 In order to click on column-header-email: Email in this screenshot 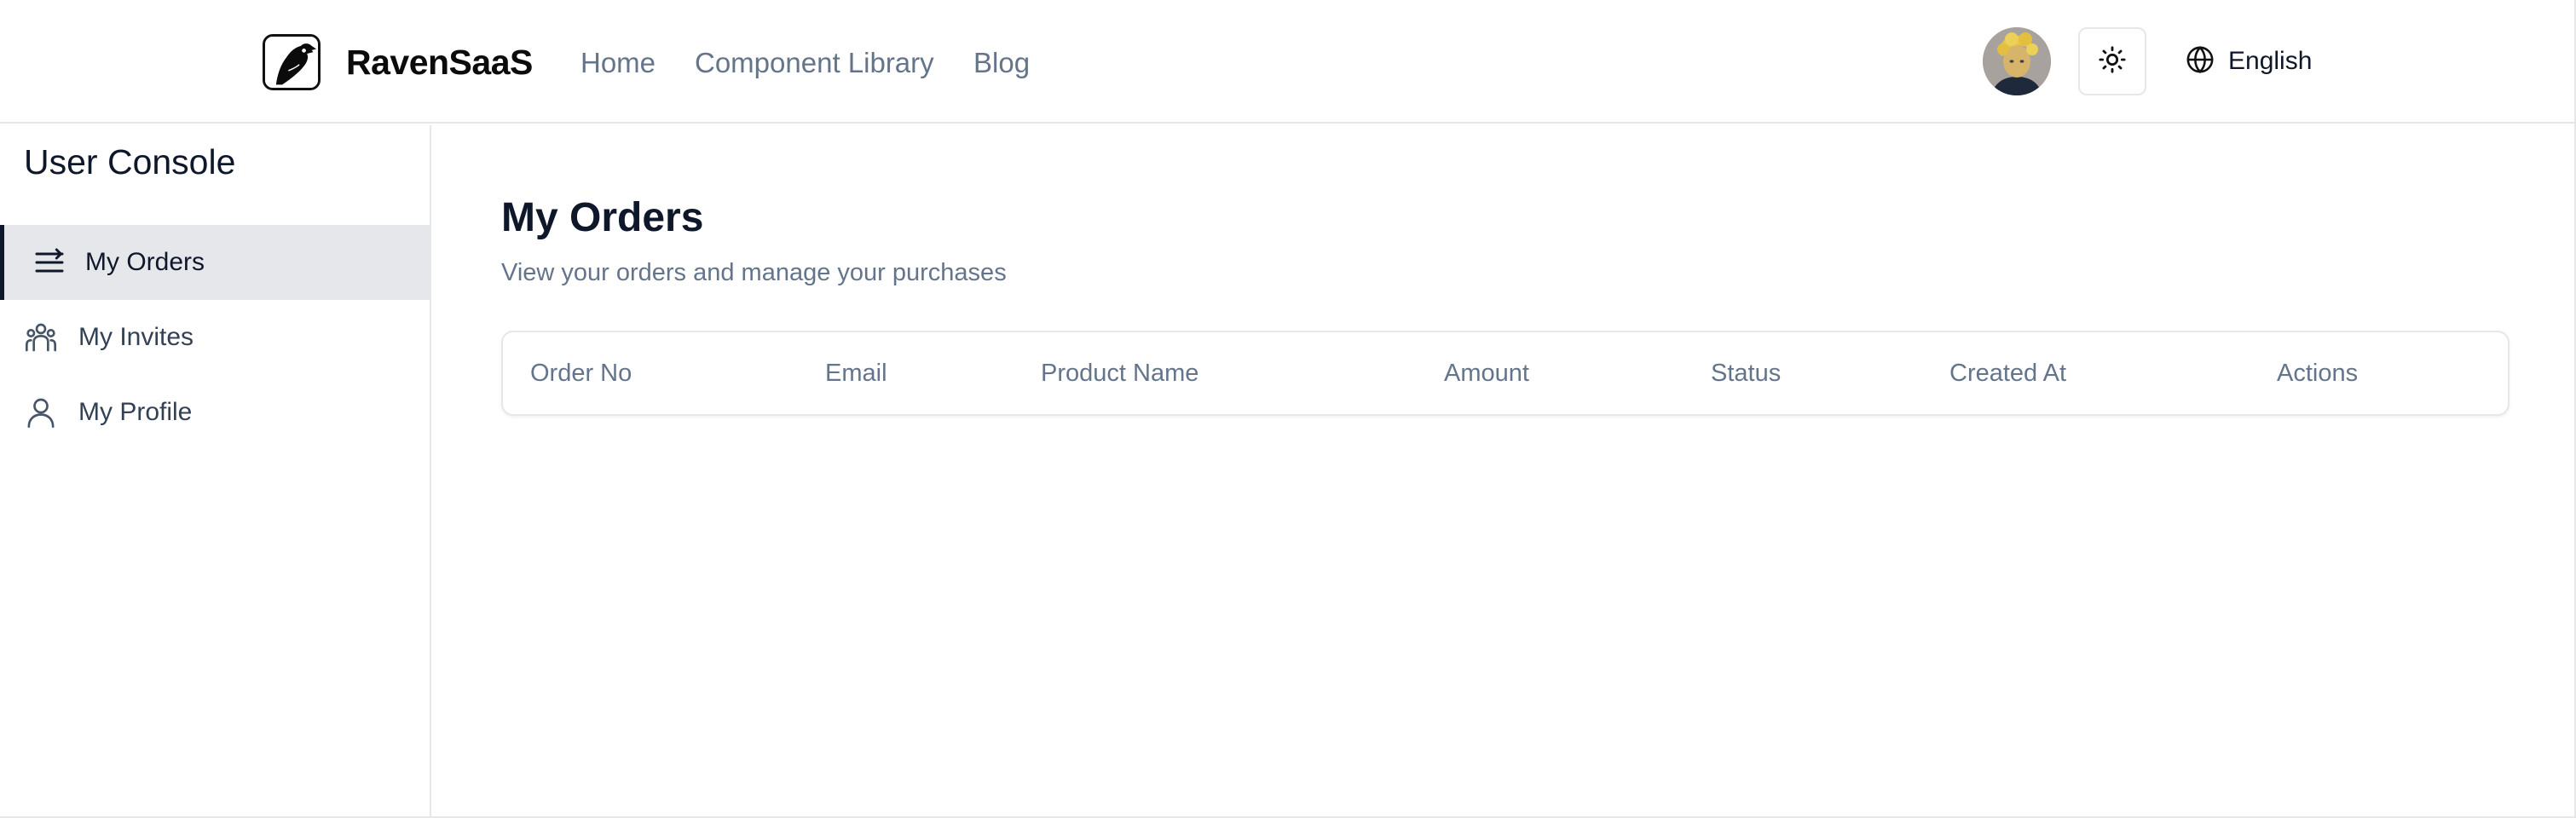, I will do `click(856, 373)`.